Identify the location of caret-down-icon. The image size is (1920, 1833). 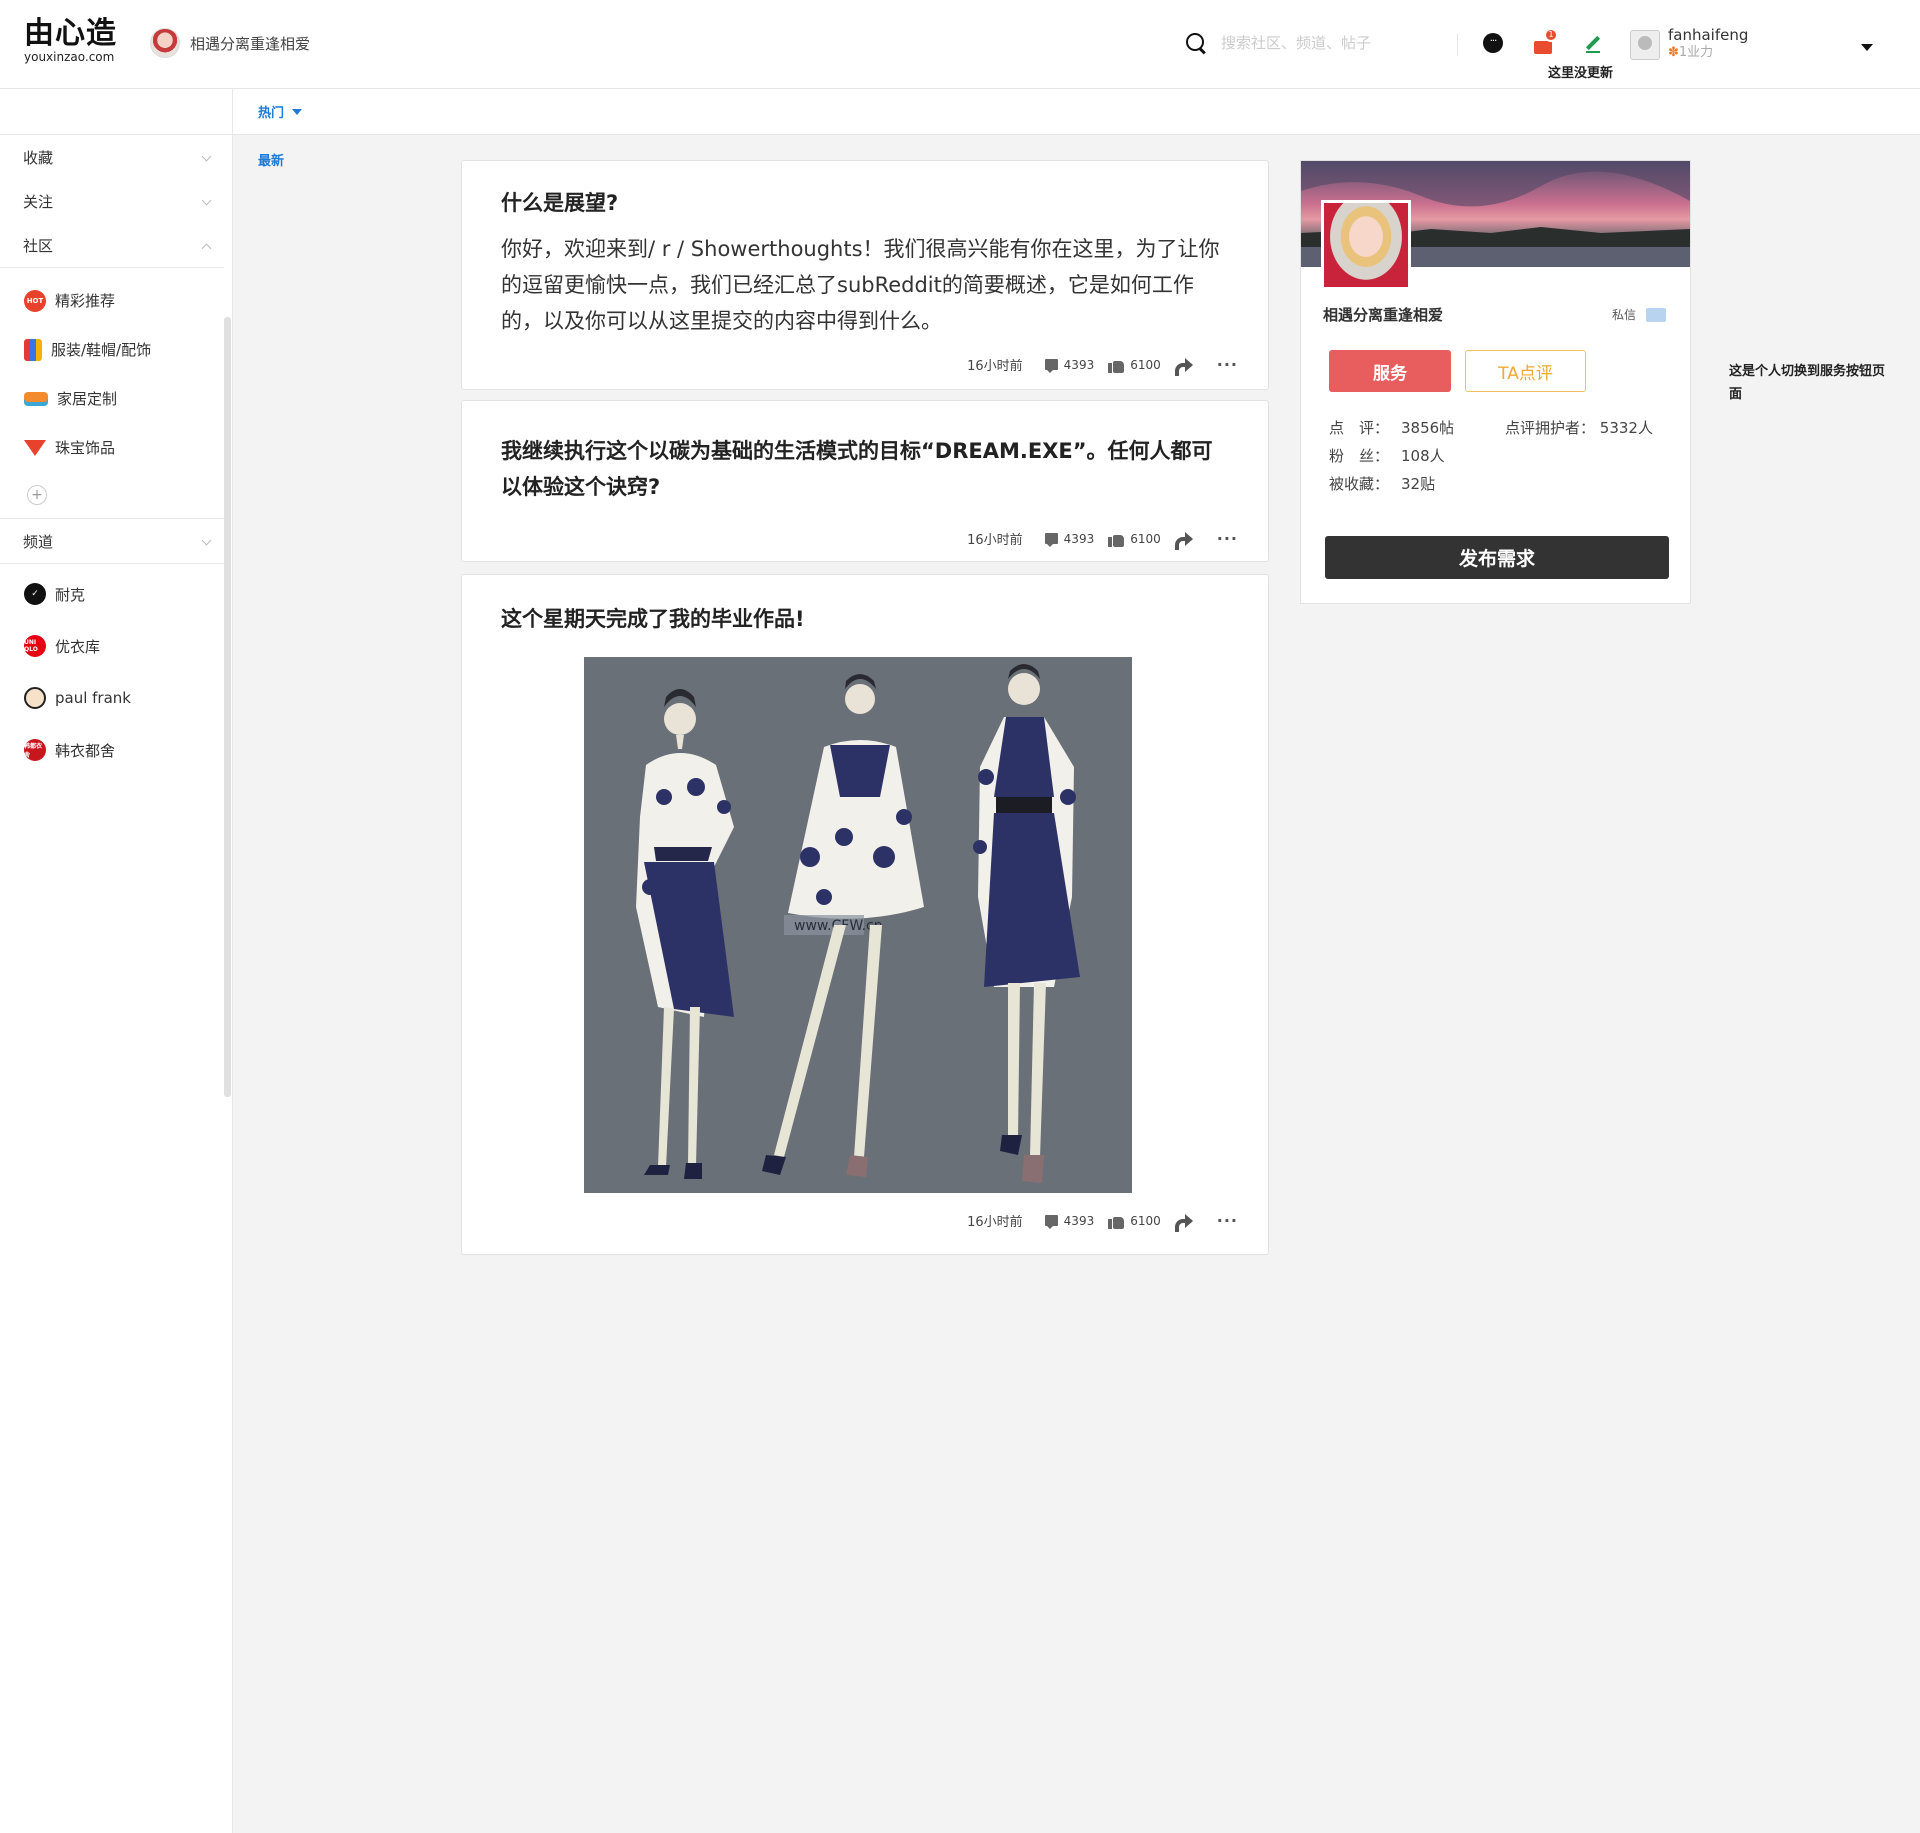
(297, 111).